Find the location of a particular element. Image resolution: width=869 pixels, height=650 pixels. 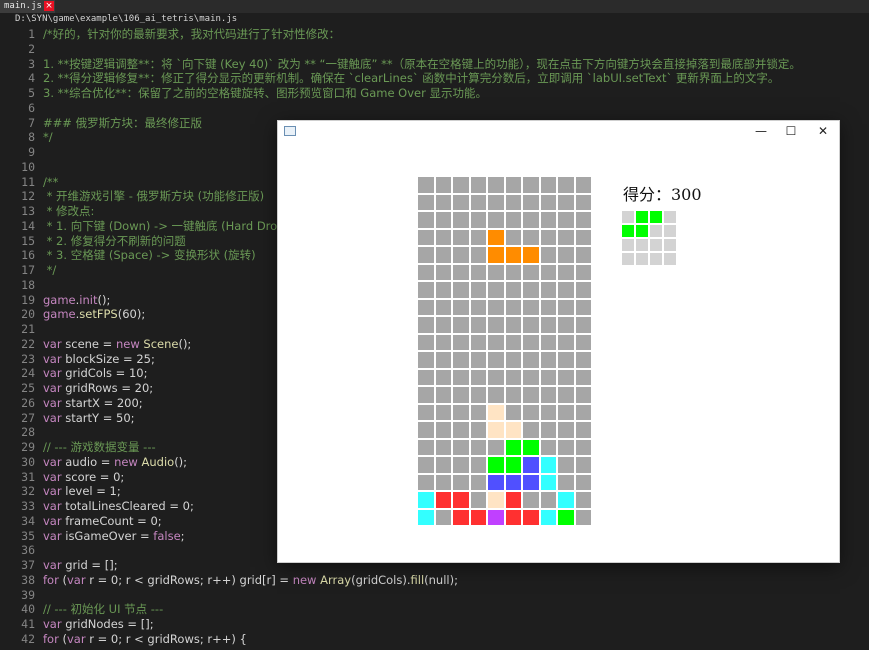

code-token: // --- 游戏数据变量 --- is located at coordinates (99, 447).